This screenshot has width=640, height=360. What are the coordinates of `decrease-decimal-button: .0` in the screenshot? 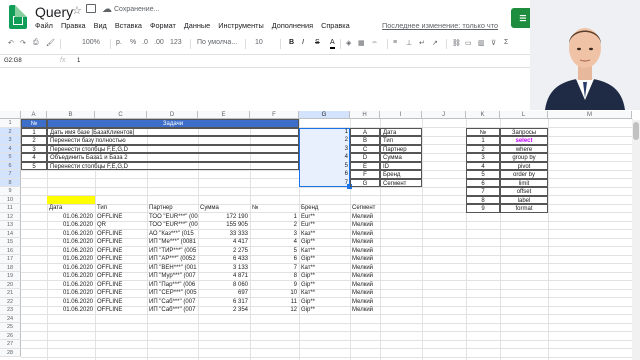 It's located at (145, 42).